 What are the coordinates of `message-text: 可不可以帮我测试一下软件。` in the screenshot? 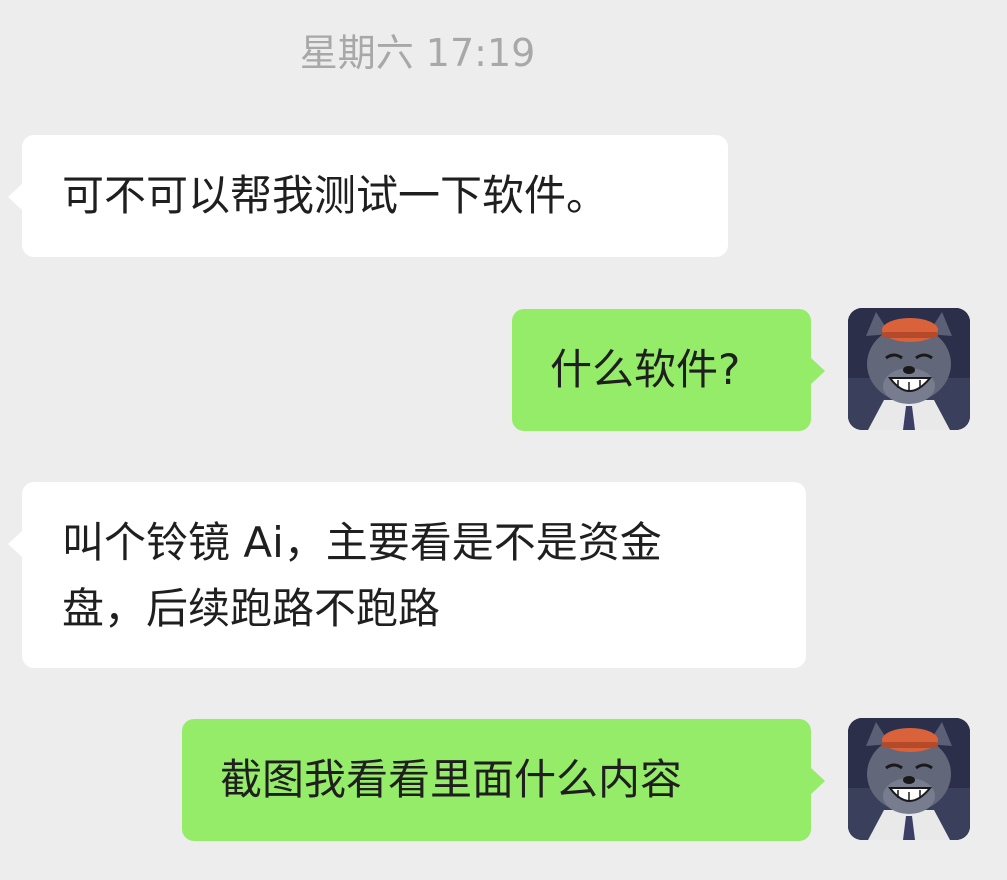 It's located at (335, 195).